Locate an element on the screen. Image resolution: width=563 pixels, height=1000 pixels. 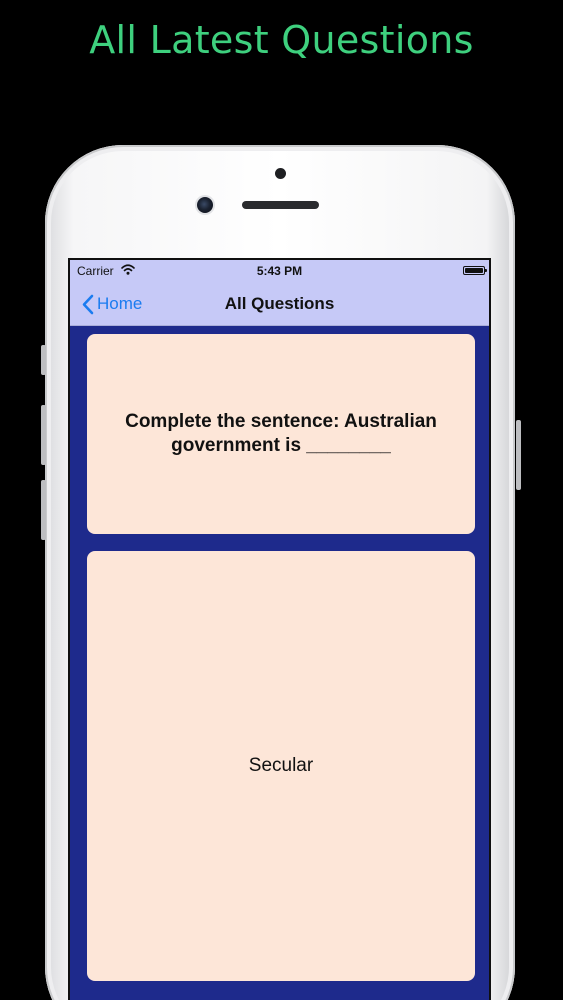
front-camera is located at coordinates (205, 205).